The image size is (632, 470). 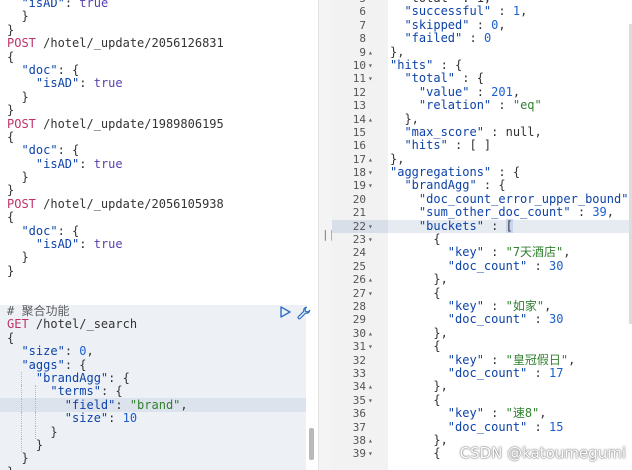 What do you see at coordinates (482, 387) in the screenshot?
I see `response-line: 34 ▴ },` at bounding box center [482, 387].